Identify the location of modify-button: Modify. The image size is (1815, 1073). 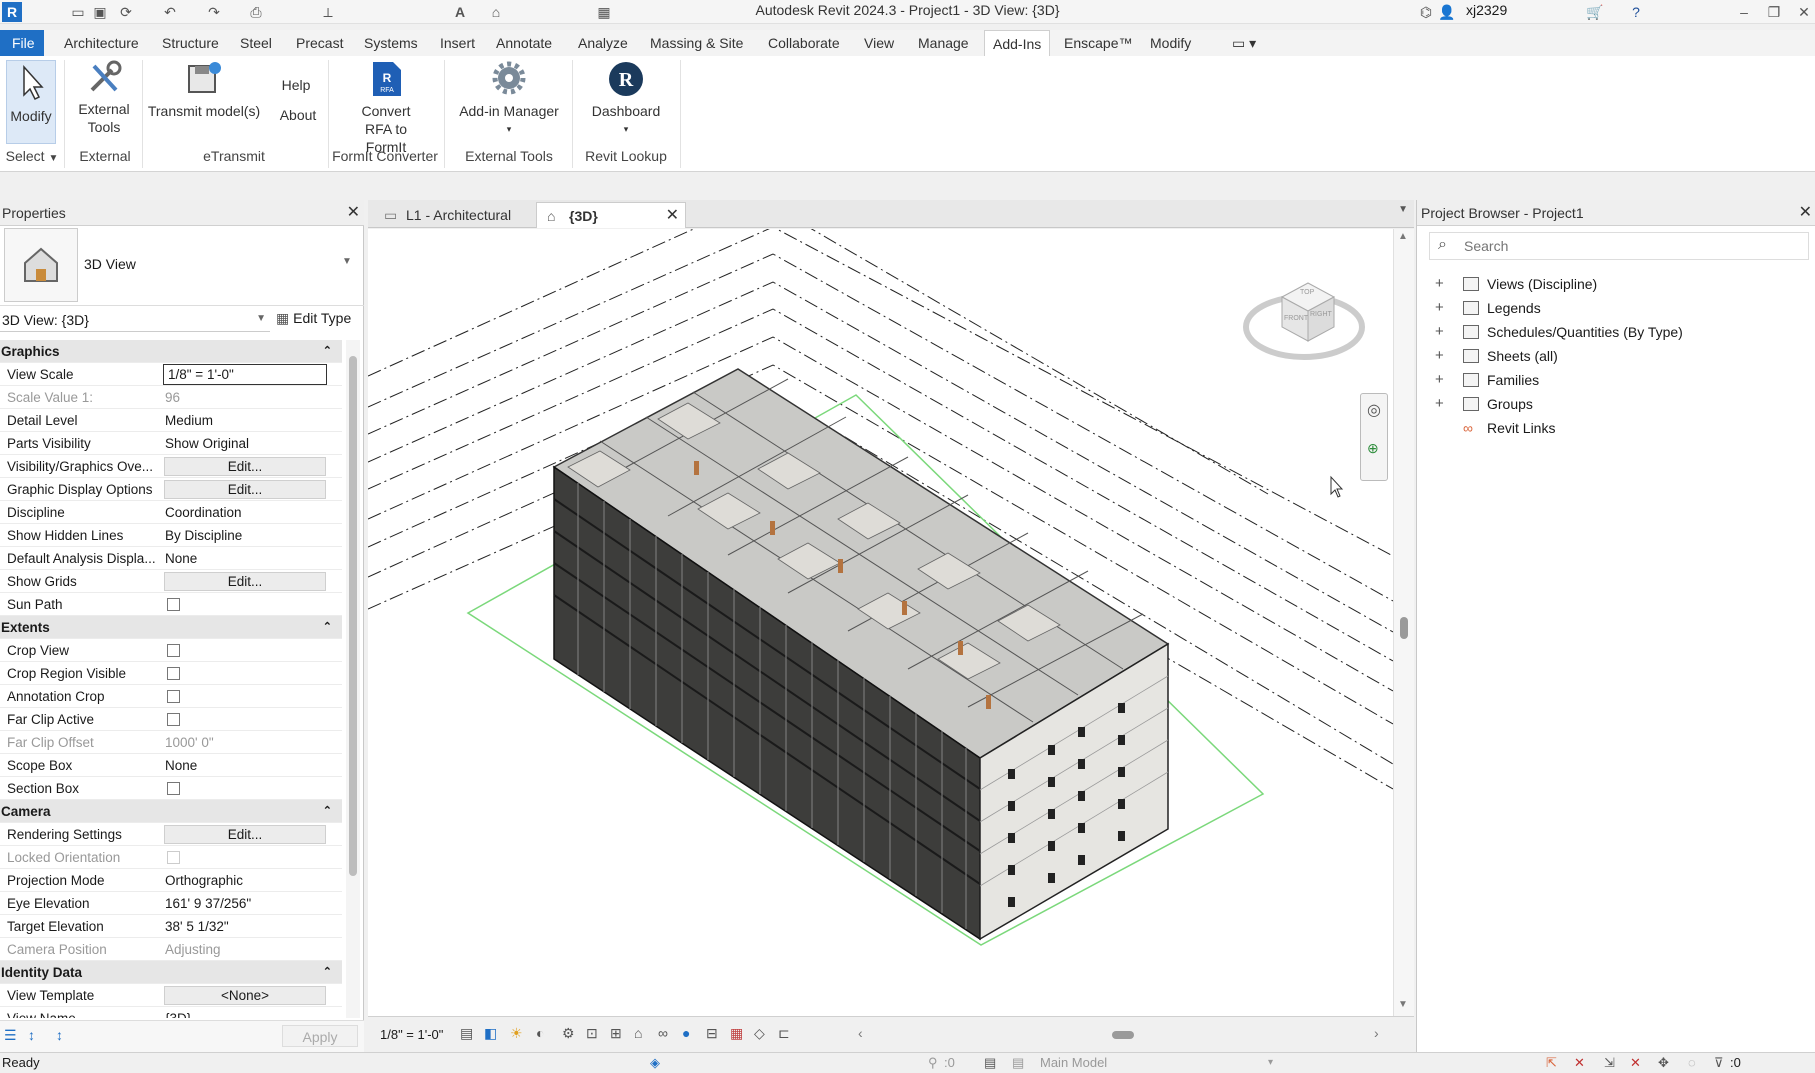
(31, 102).